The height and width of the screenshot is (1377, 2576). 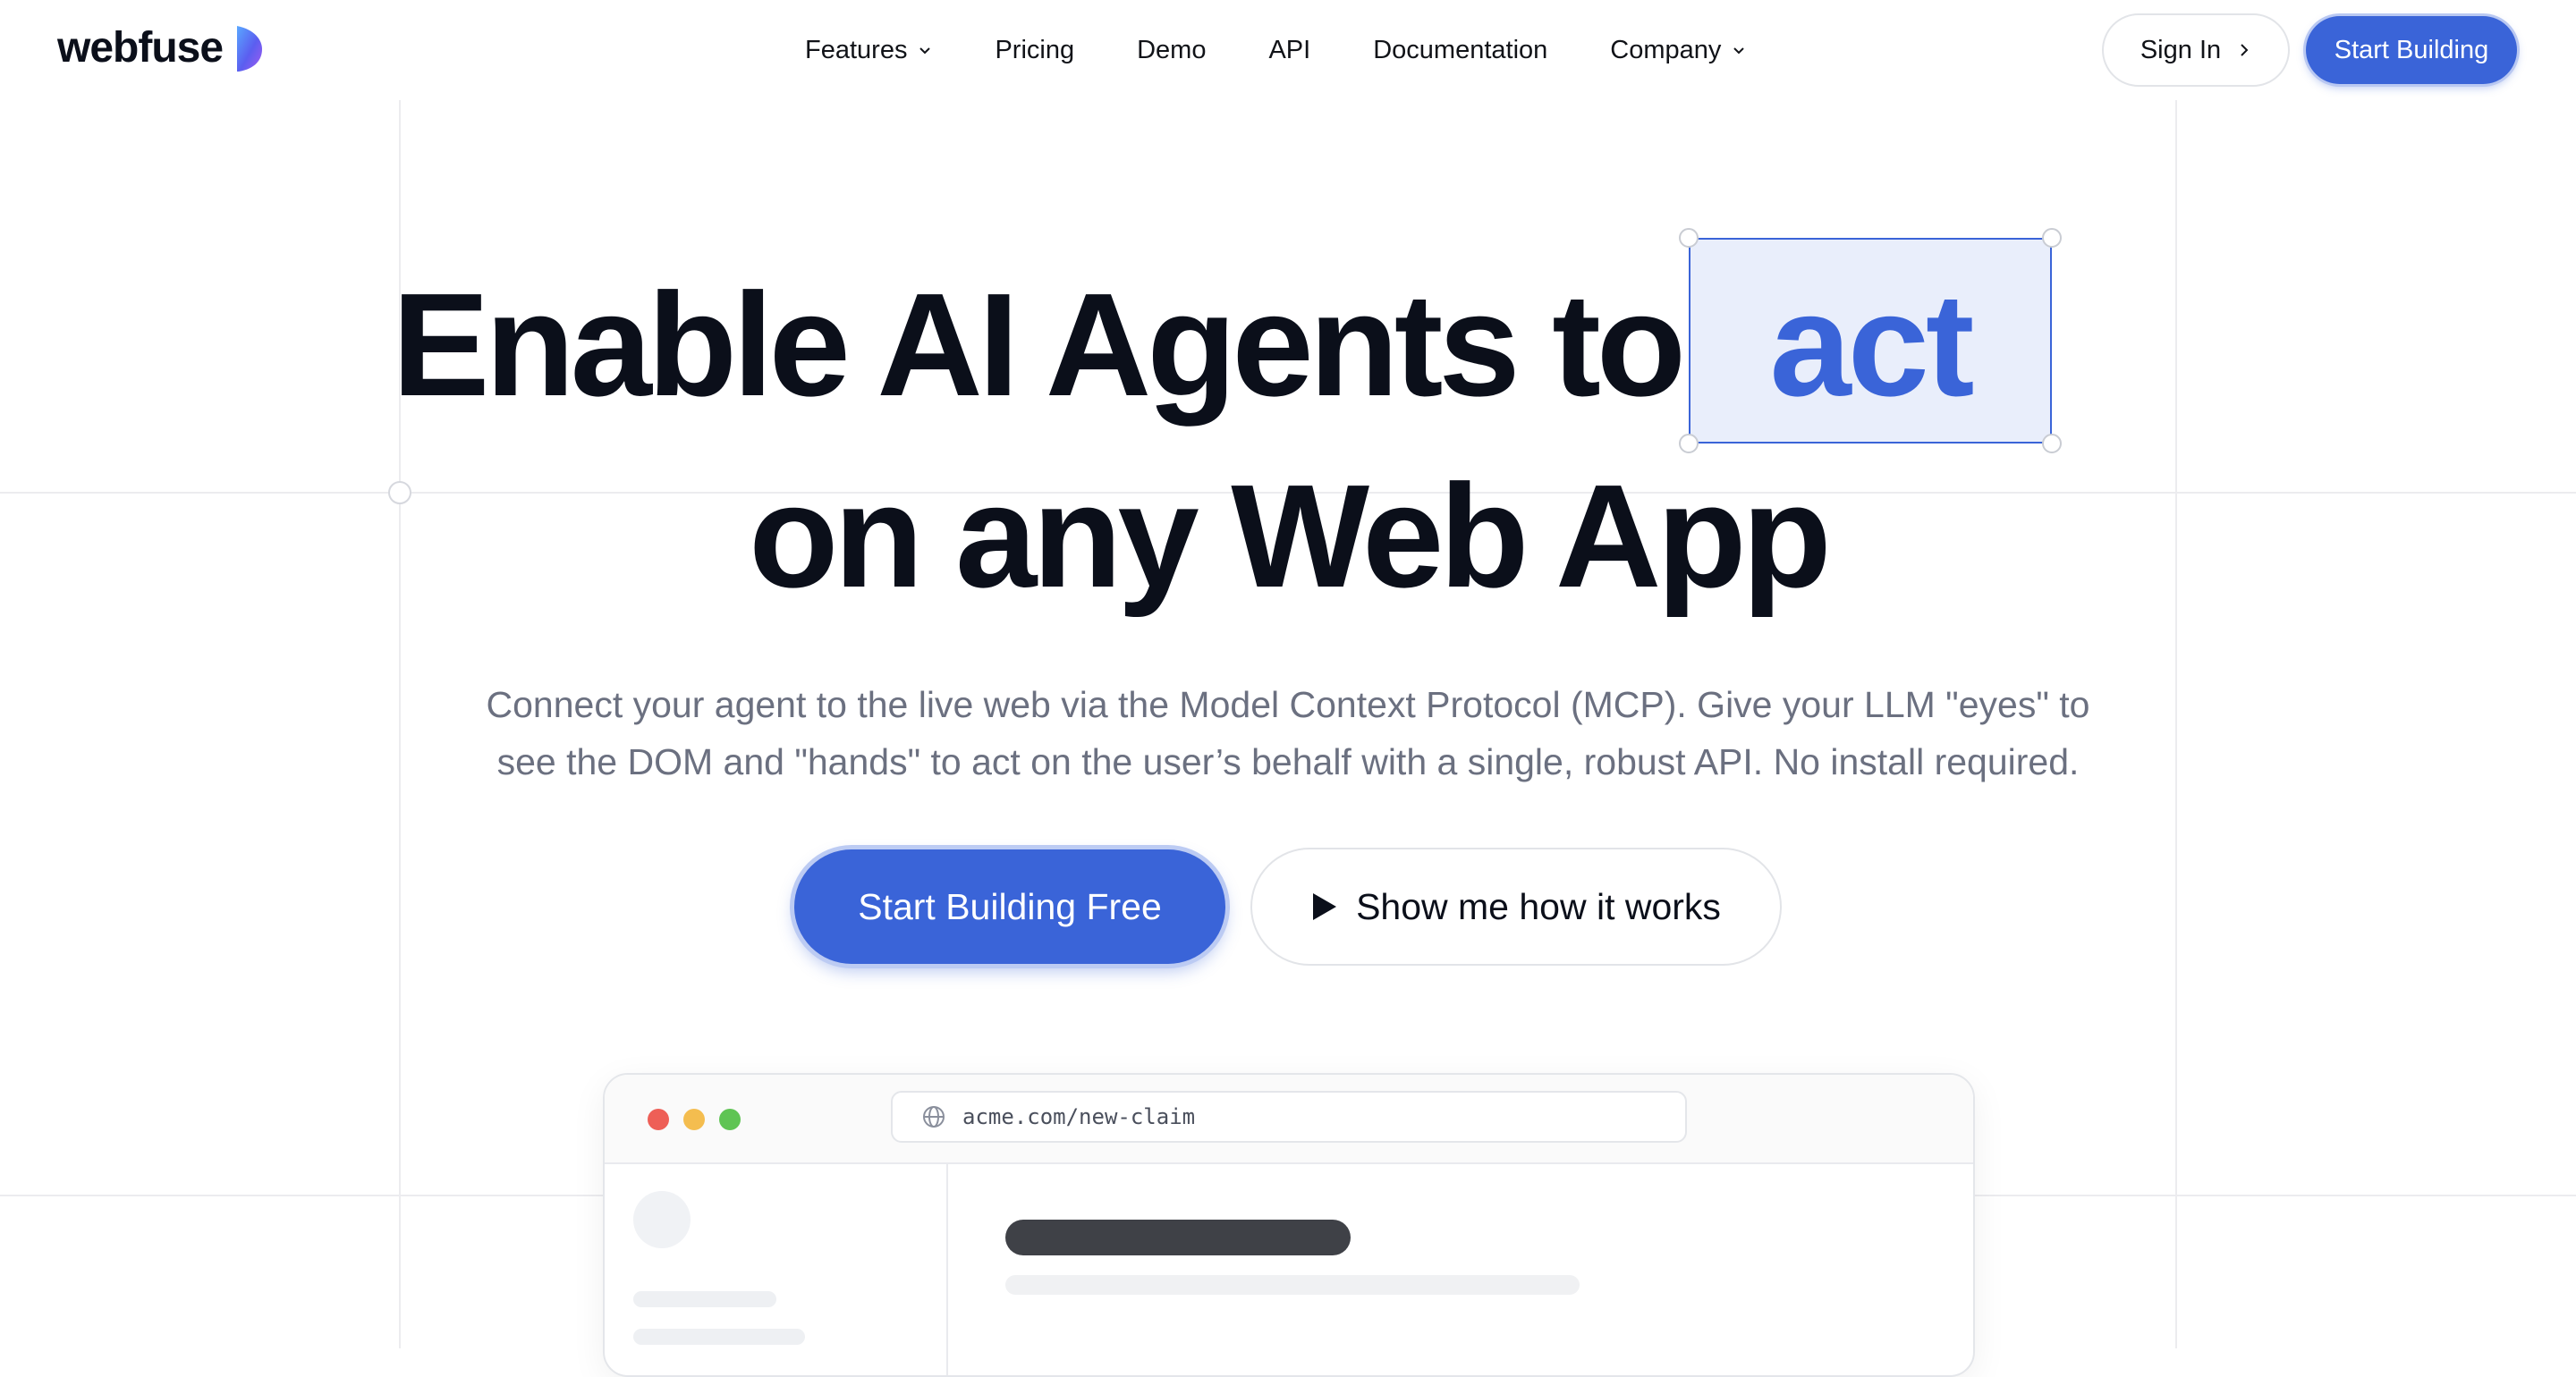 I want to click on nav-api-label: API, so click(x=1289, y=49).